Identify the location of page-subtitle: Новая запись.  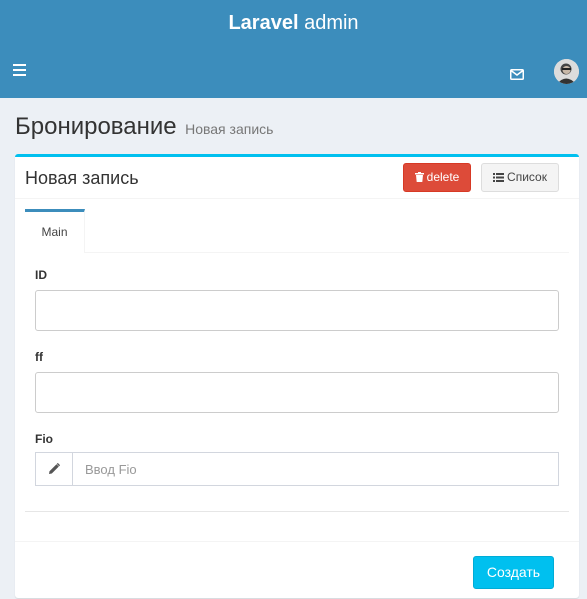
(229, 129).